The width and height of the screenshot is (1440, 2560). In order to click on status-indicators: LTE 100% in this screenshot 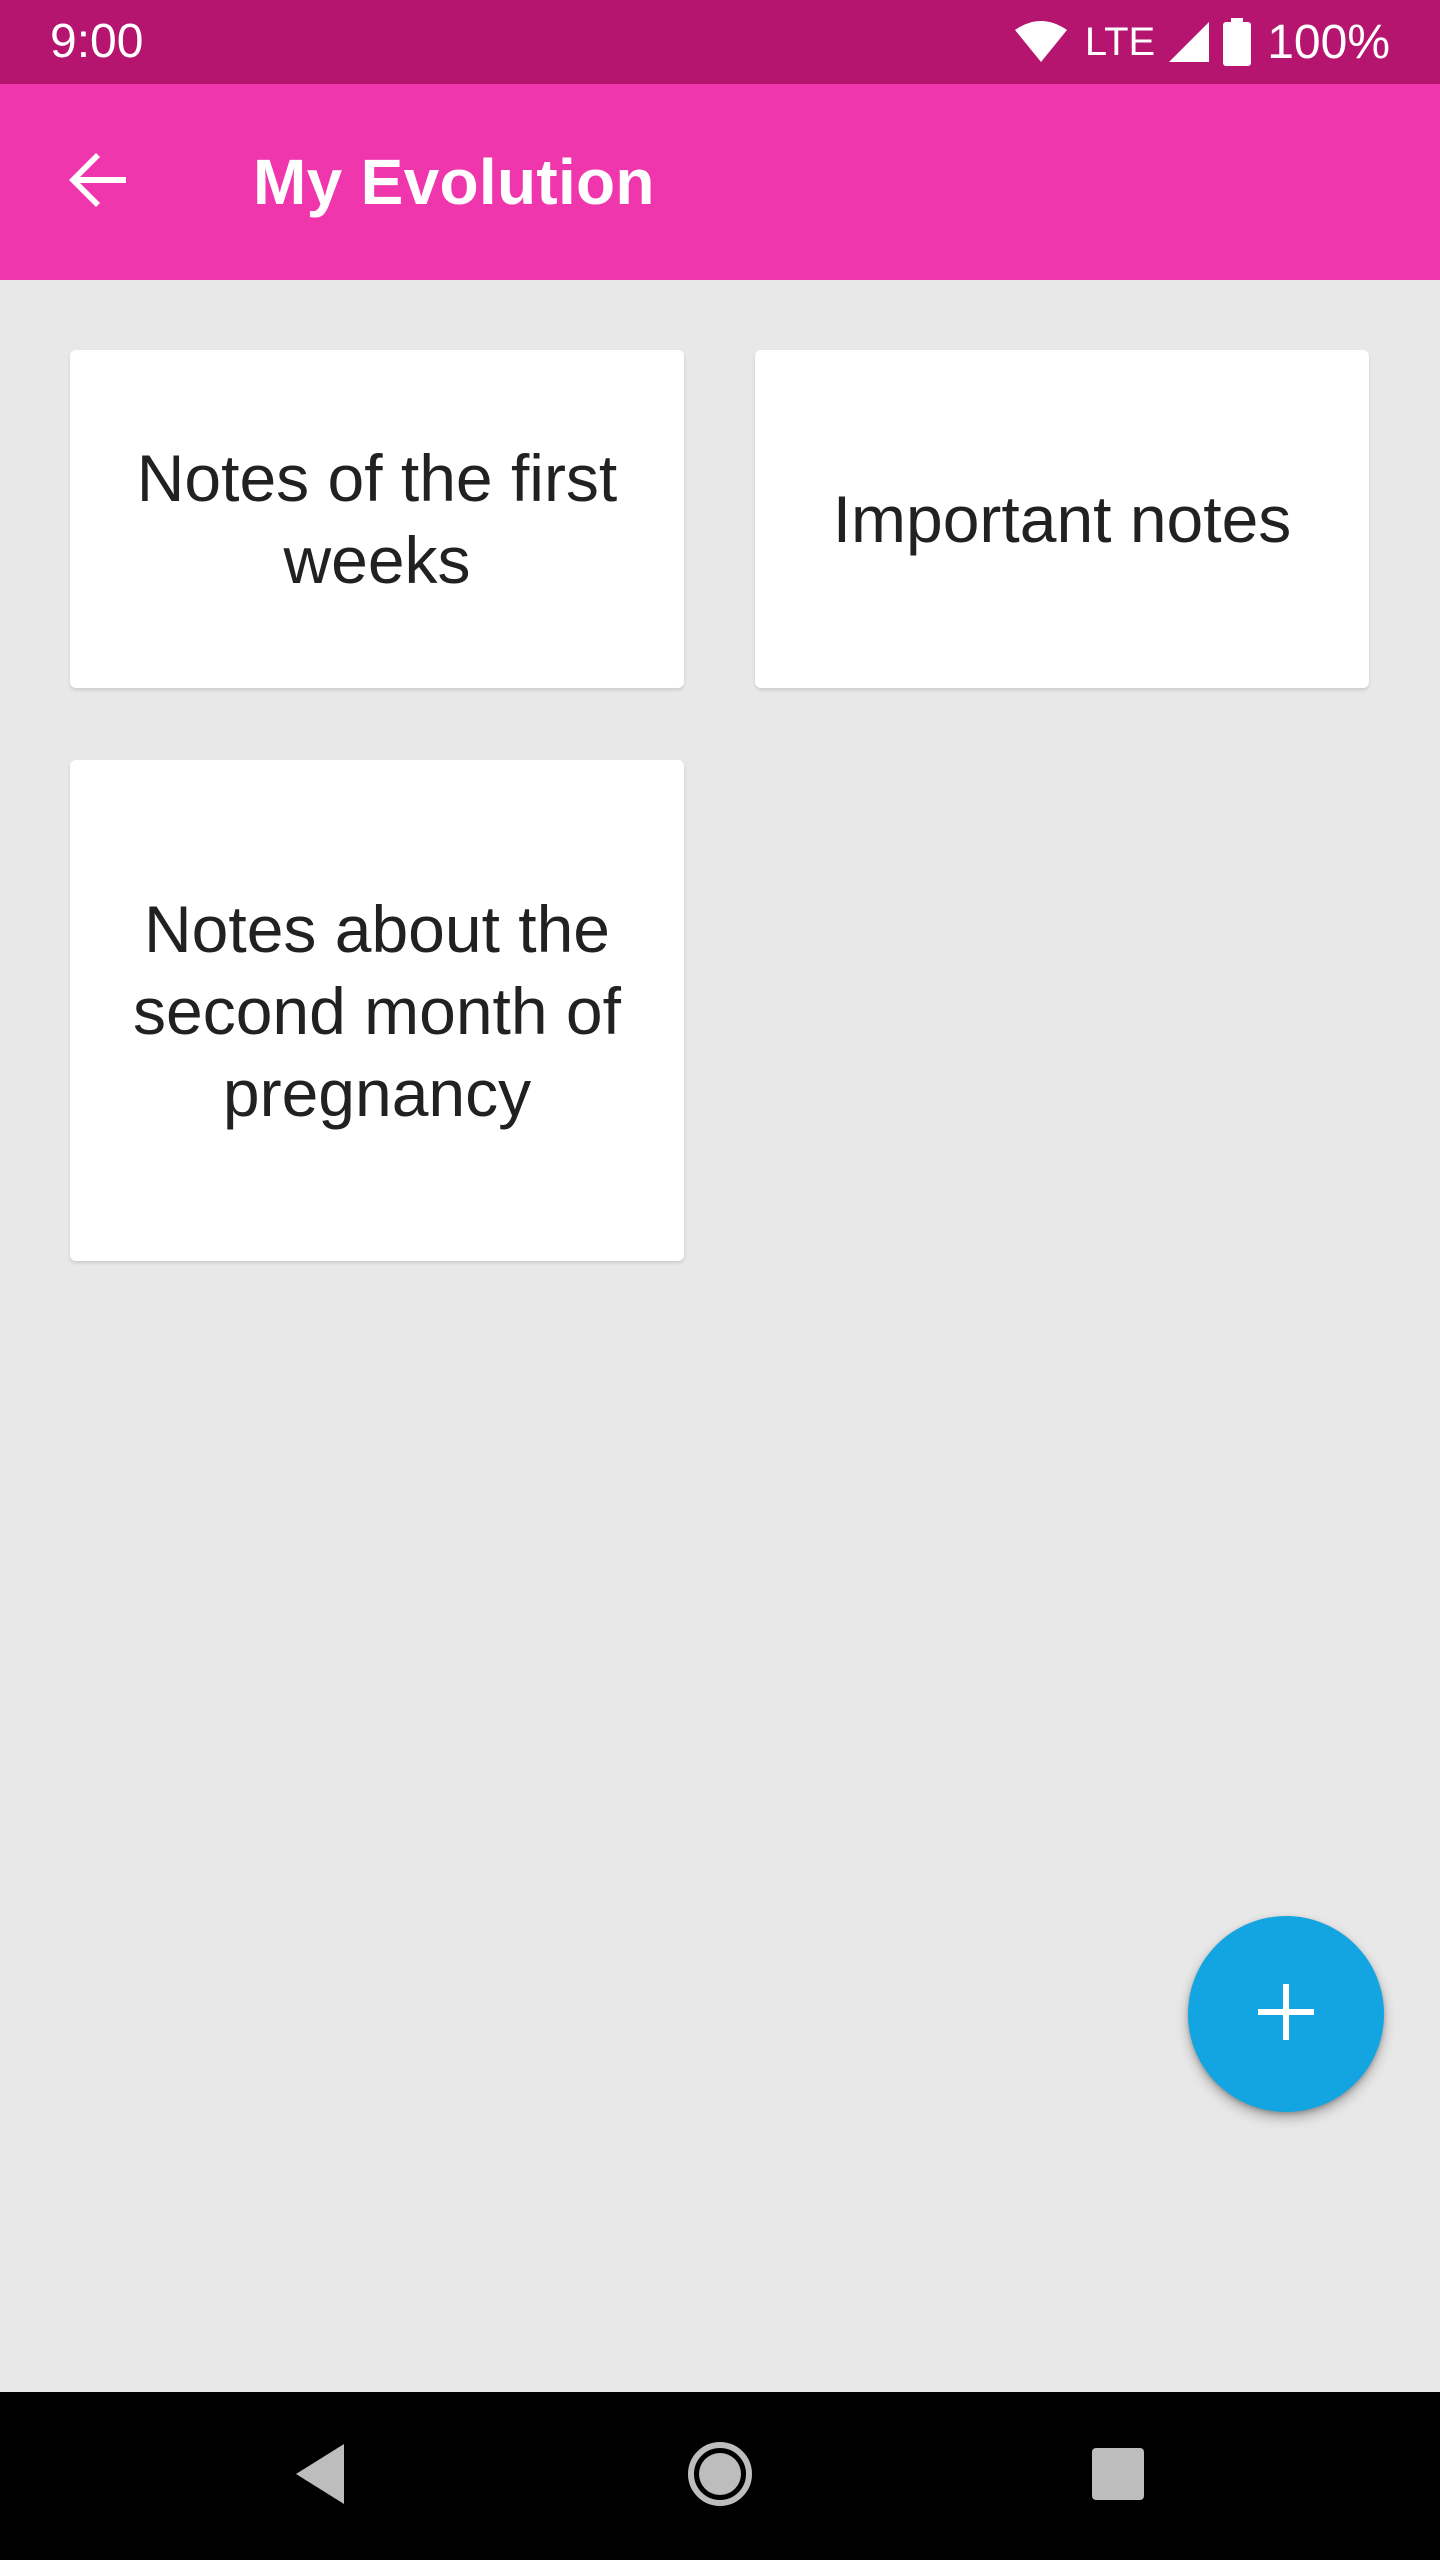, I will do `click(1201, 42)`.